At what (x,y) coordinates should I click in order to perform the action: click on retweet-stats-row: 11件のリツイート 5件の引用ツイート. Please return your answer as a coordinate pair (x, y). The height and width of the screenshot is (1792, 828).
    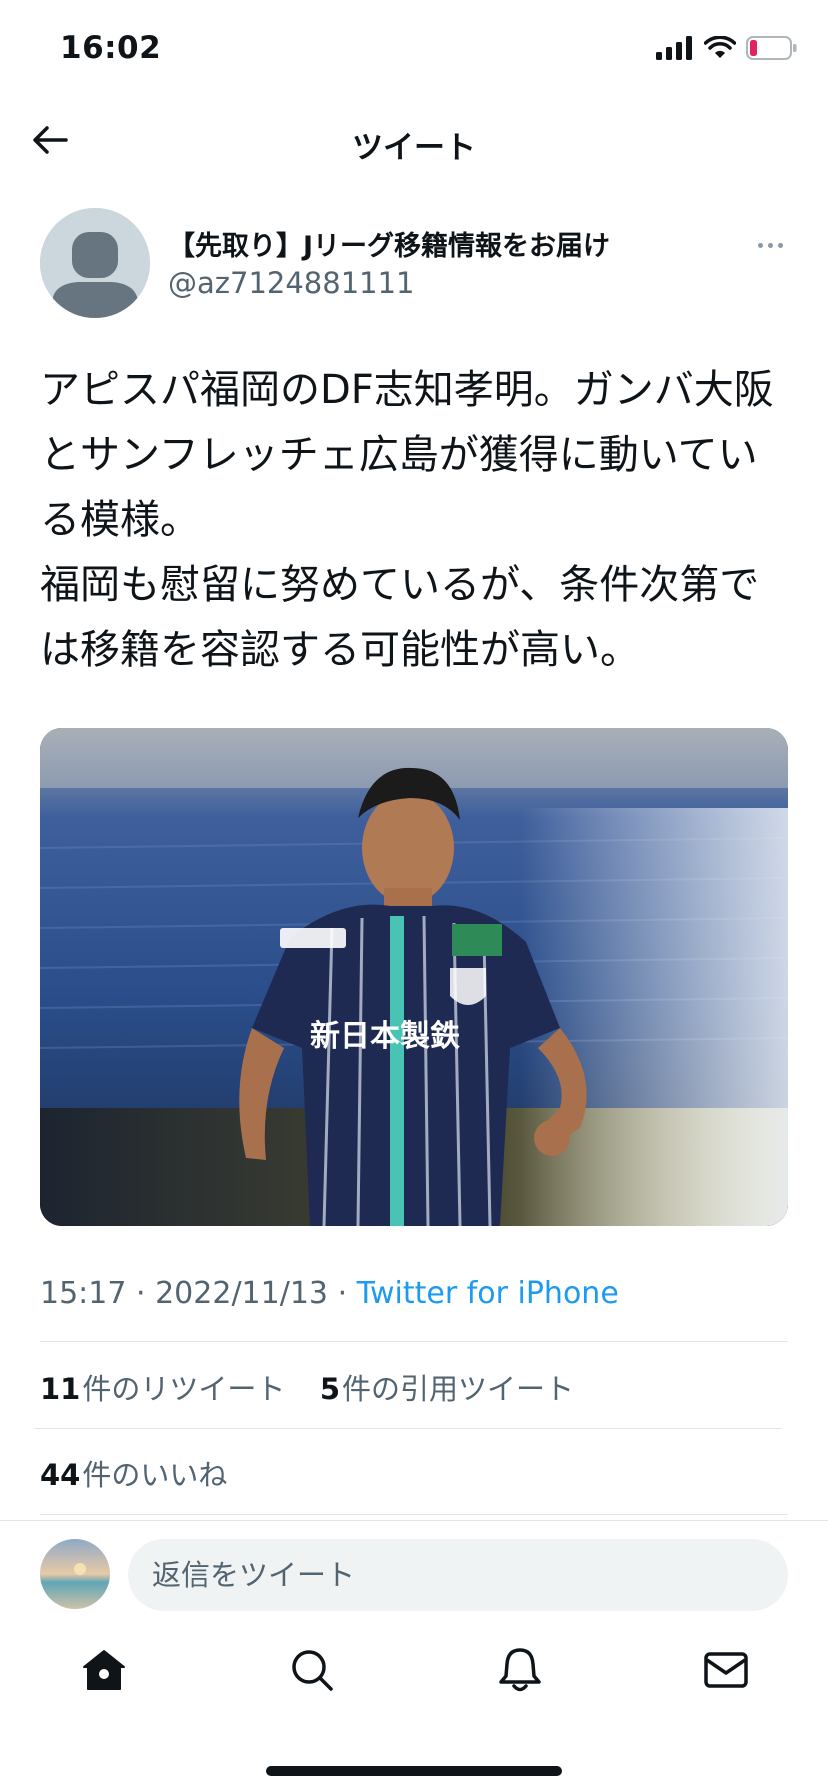
    Looking at the image, I should click on (307, 1387).